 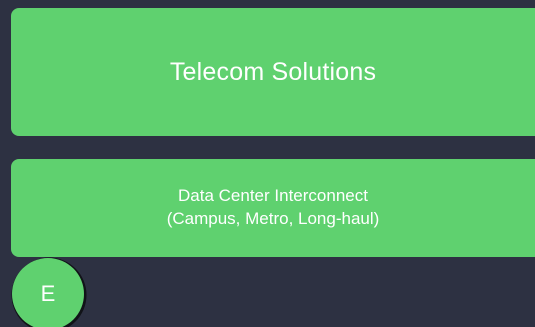 What do you see at coordinates (273, 196) in the screenshot?
I see `card-line-primary: Data Center Interconnect` at bounding box center [273, 196].